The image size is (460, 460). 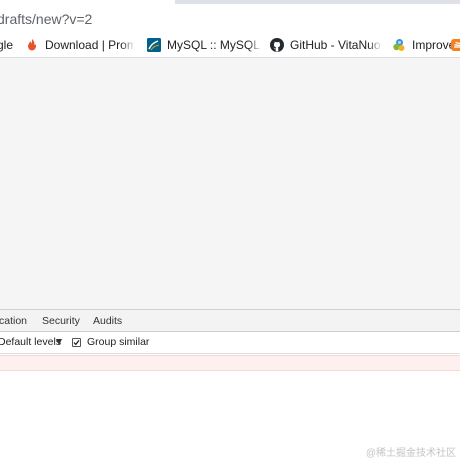 I want to click on console-toolbar: Default levels Group similar, so click(x=230, y=343).